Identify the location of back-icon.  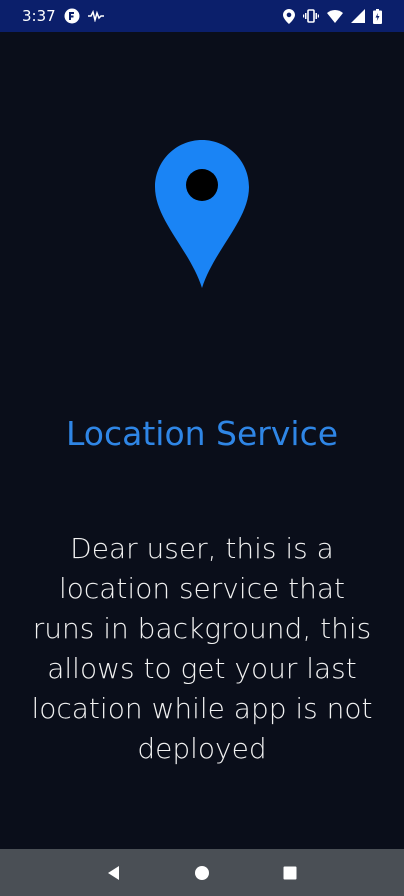
(113, 872).